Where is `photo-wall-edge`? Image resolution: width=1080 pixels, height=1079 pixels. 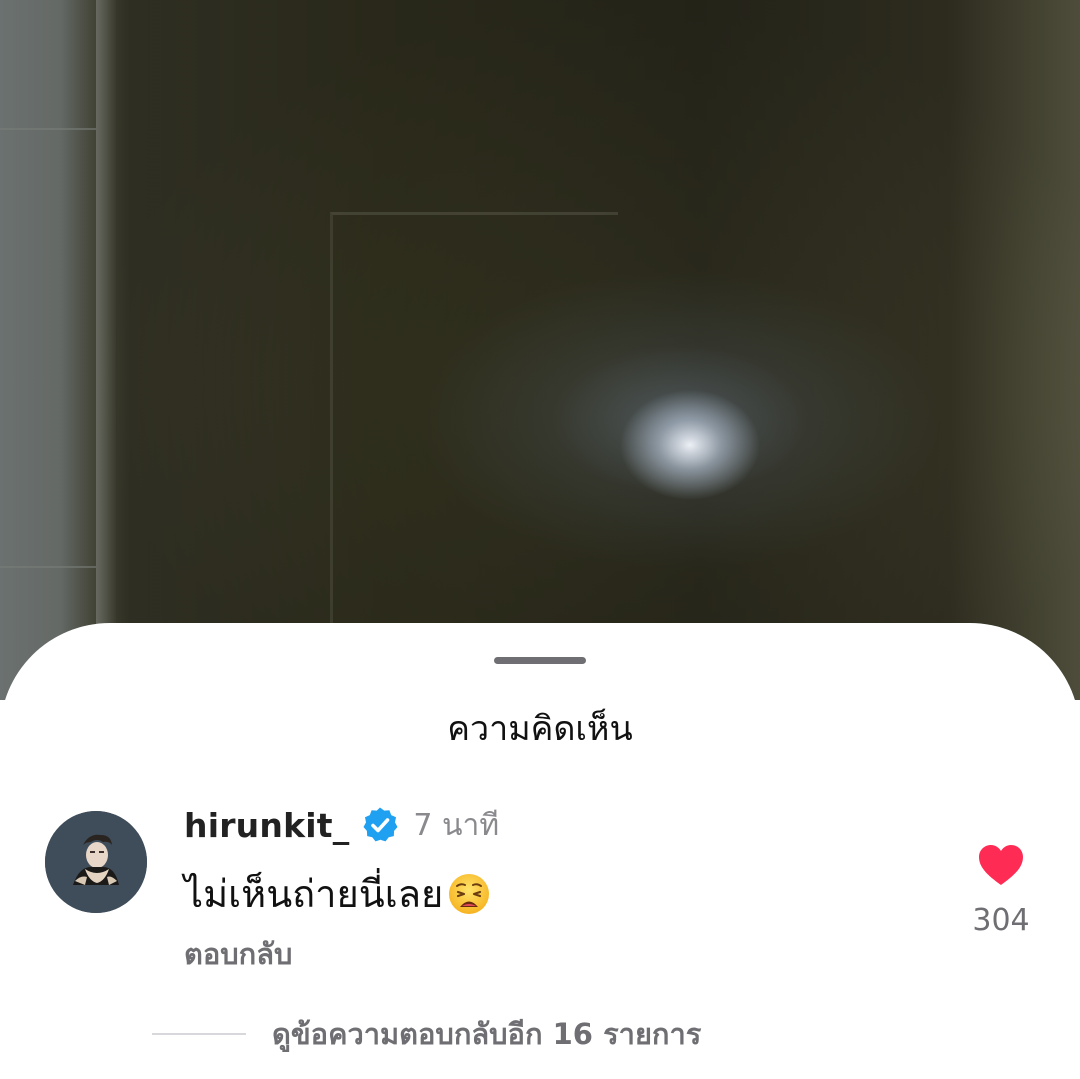
photo-wall-edge is located at coordinates (106, 320).